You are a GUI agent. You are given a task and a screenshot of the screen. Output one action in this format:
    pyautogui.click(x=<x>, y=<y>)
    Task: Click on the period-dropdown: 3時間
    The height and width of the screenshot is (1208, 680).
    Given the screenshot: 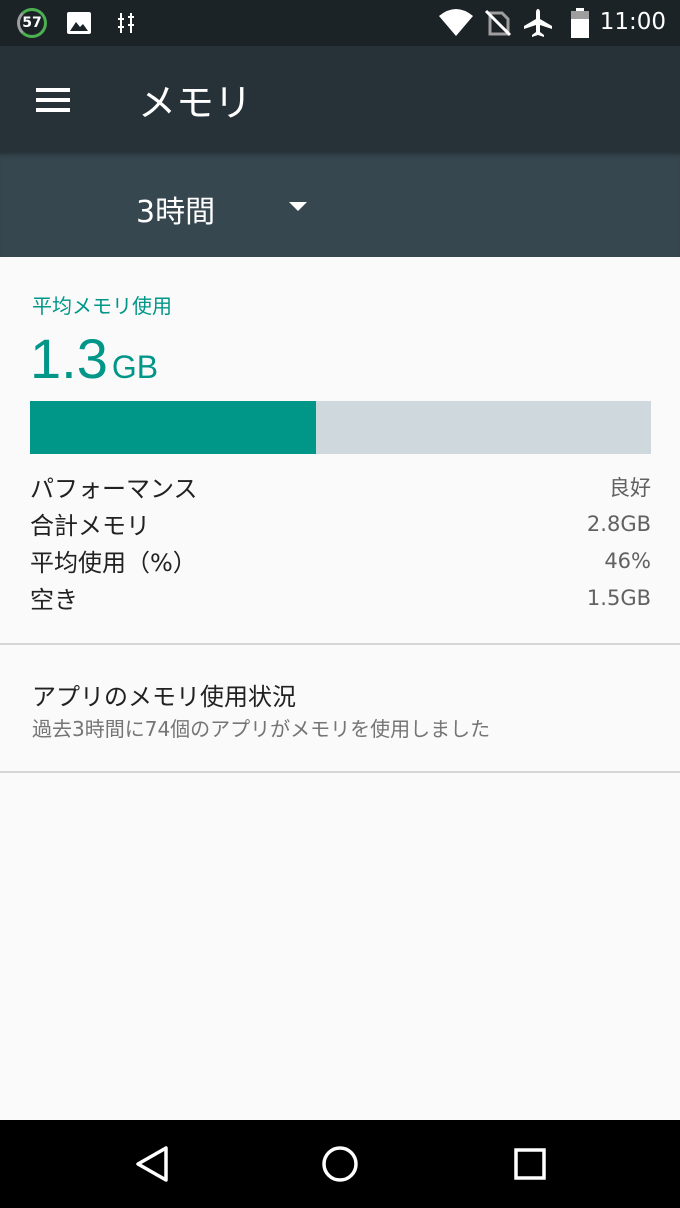 What is the action you would take?
    pyautogui.click(x=226, y=207)
    